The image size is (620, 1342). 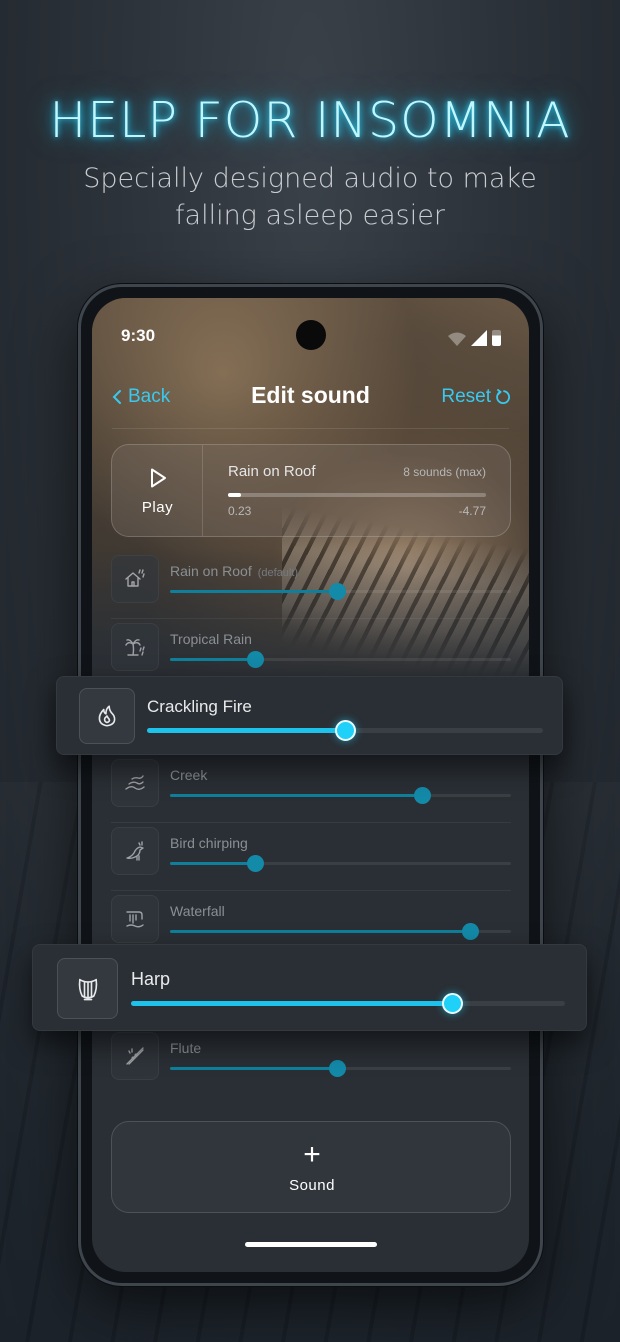 What do you see at coordinates (278, 573) in the screenshot?
I see `default-tag: (default)` at bounding box center [278, 573].